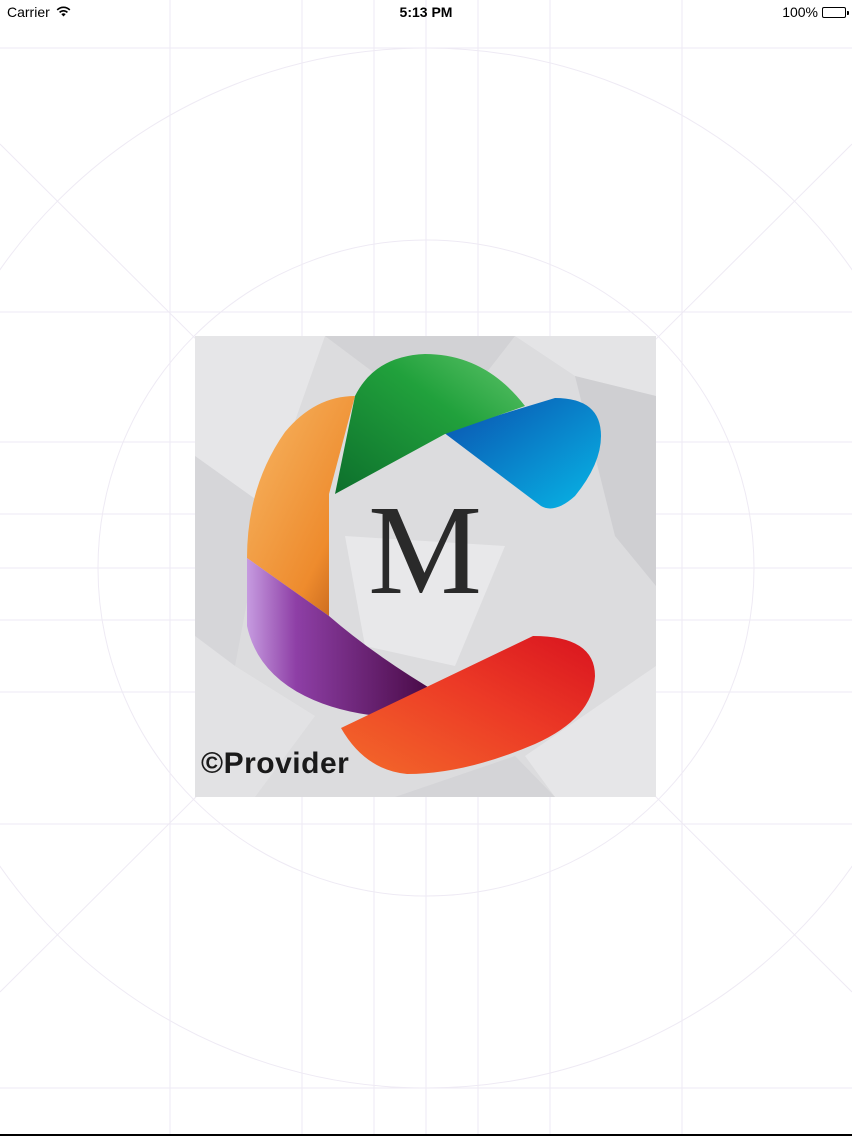 This screenshot has height=1136, width=852. What do you see at coordinates (800, 12) in the screenshot?
I see `battery-percent: 100%` at bounding box center [800, 12].